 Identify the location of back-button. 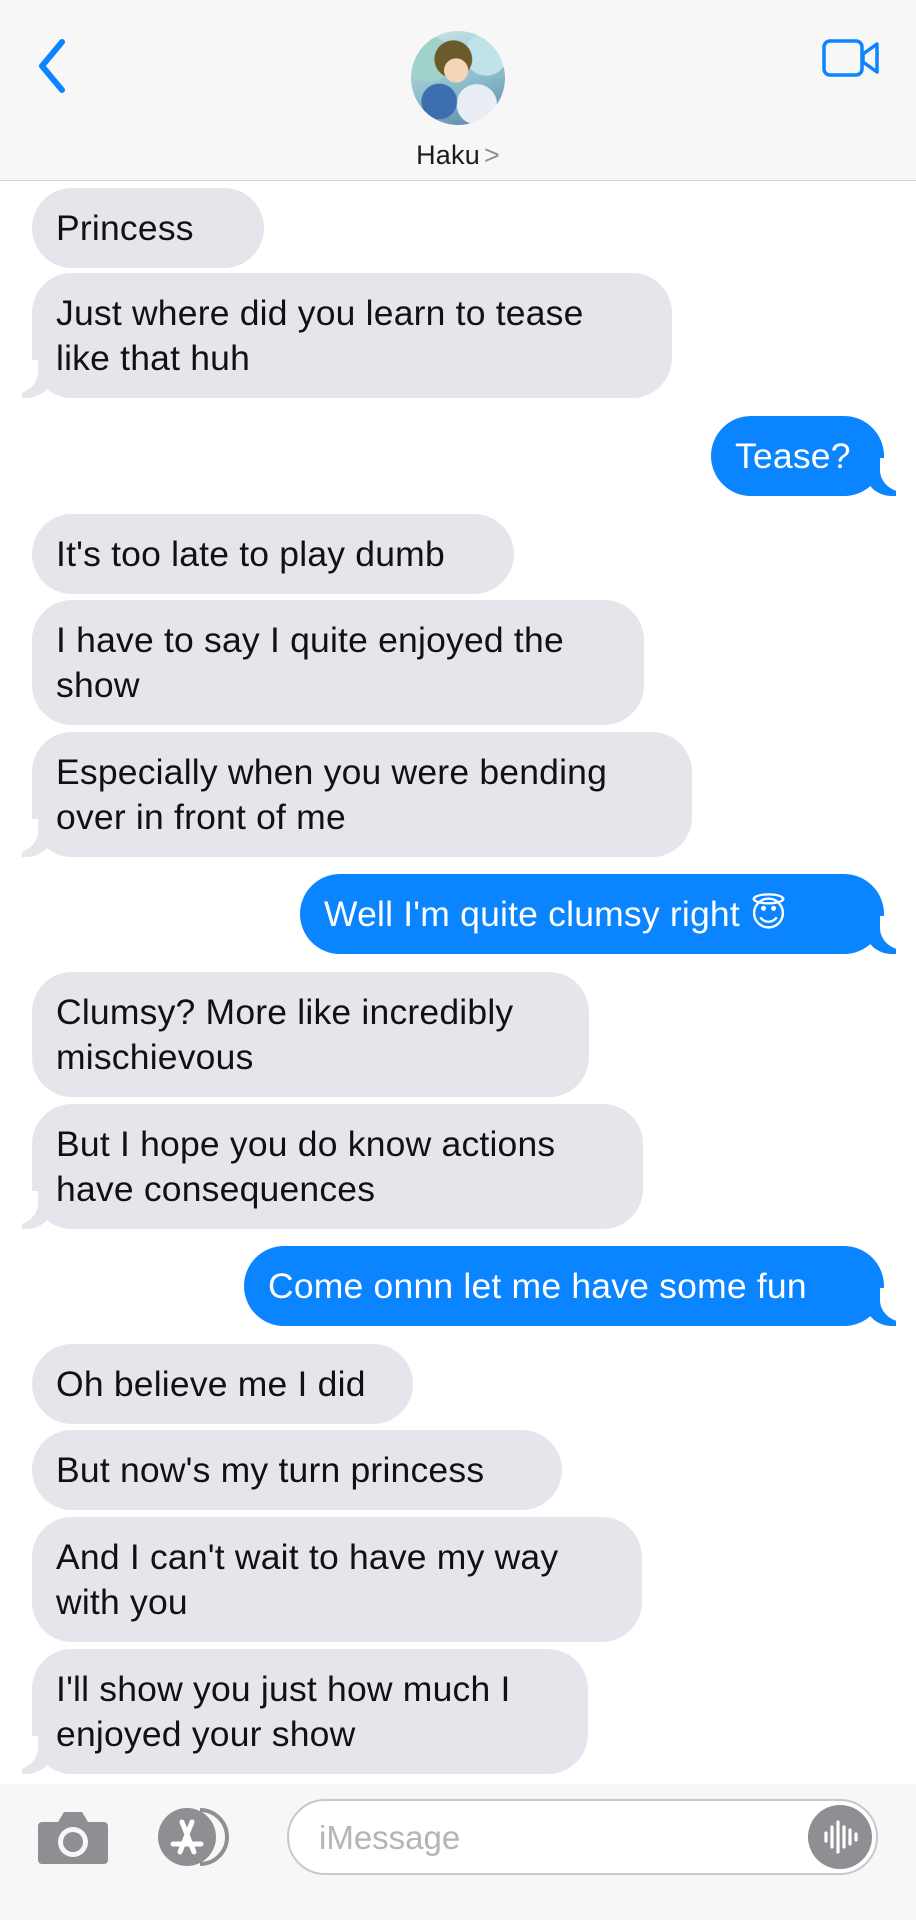
(54, 66).